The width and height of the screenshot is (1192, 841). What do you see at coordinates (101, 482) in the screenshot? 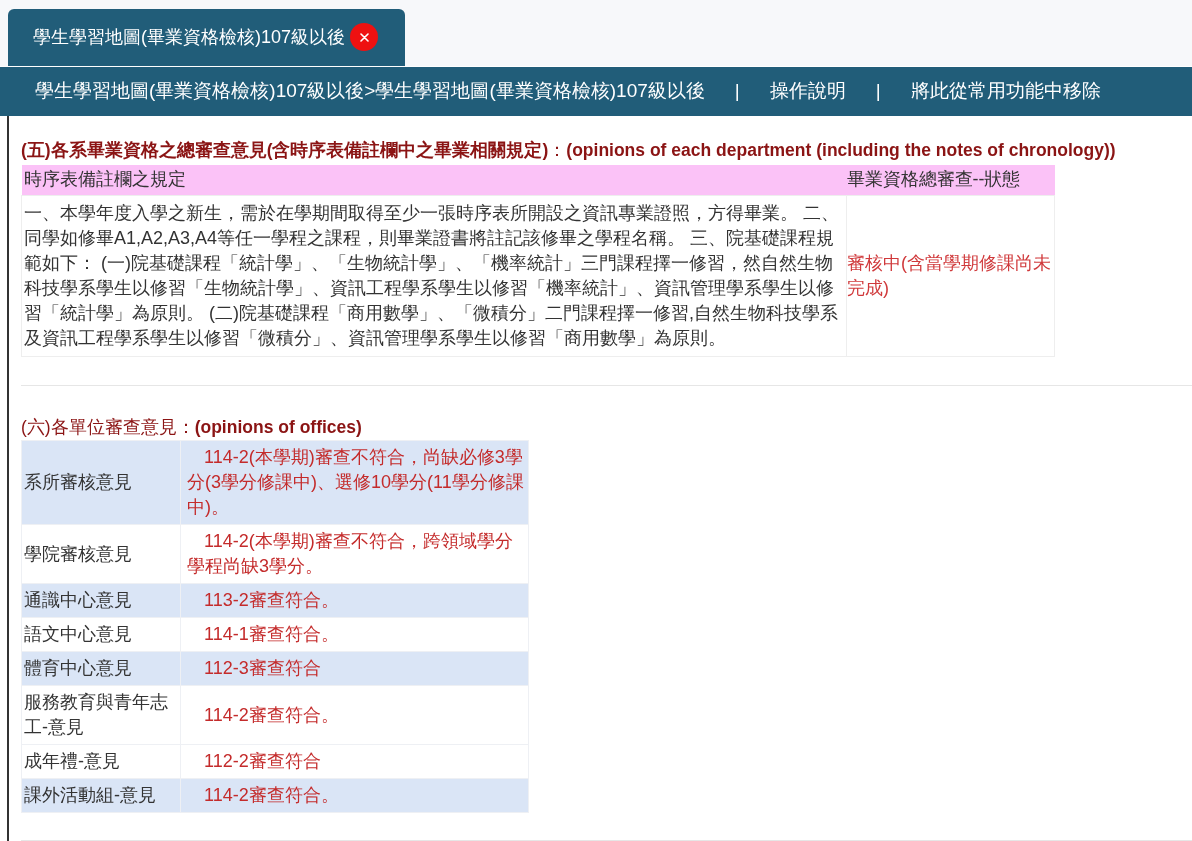
I see `table-cell: 系所審核意見` at bounding box center [101, 482].